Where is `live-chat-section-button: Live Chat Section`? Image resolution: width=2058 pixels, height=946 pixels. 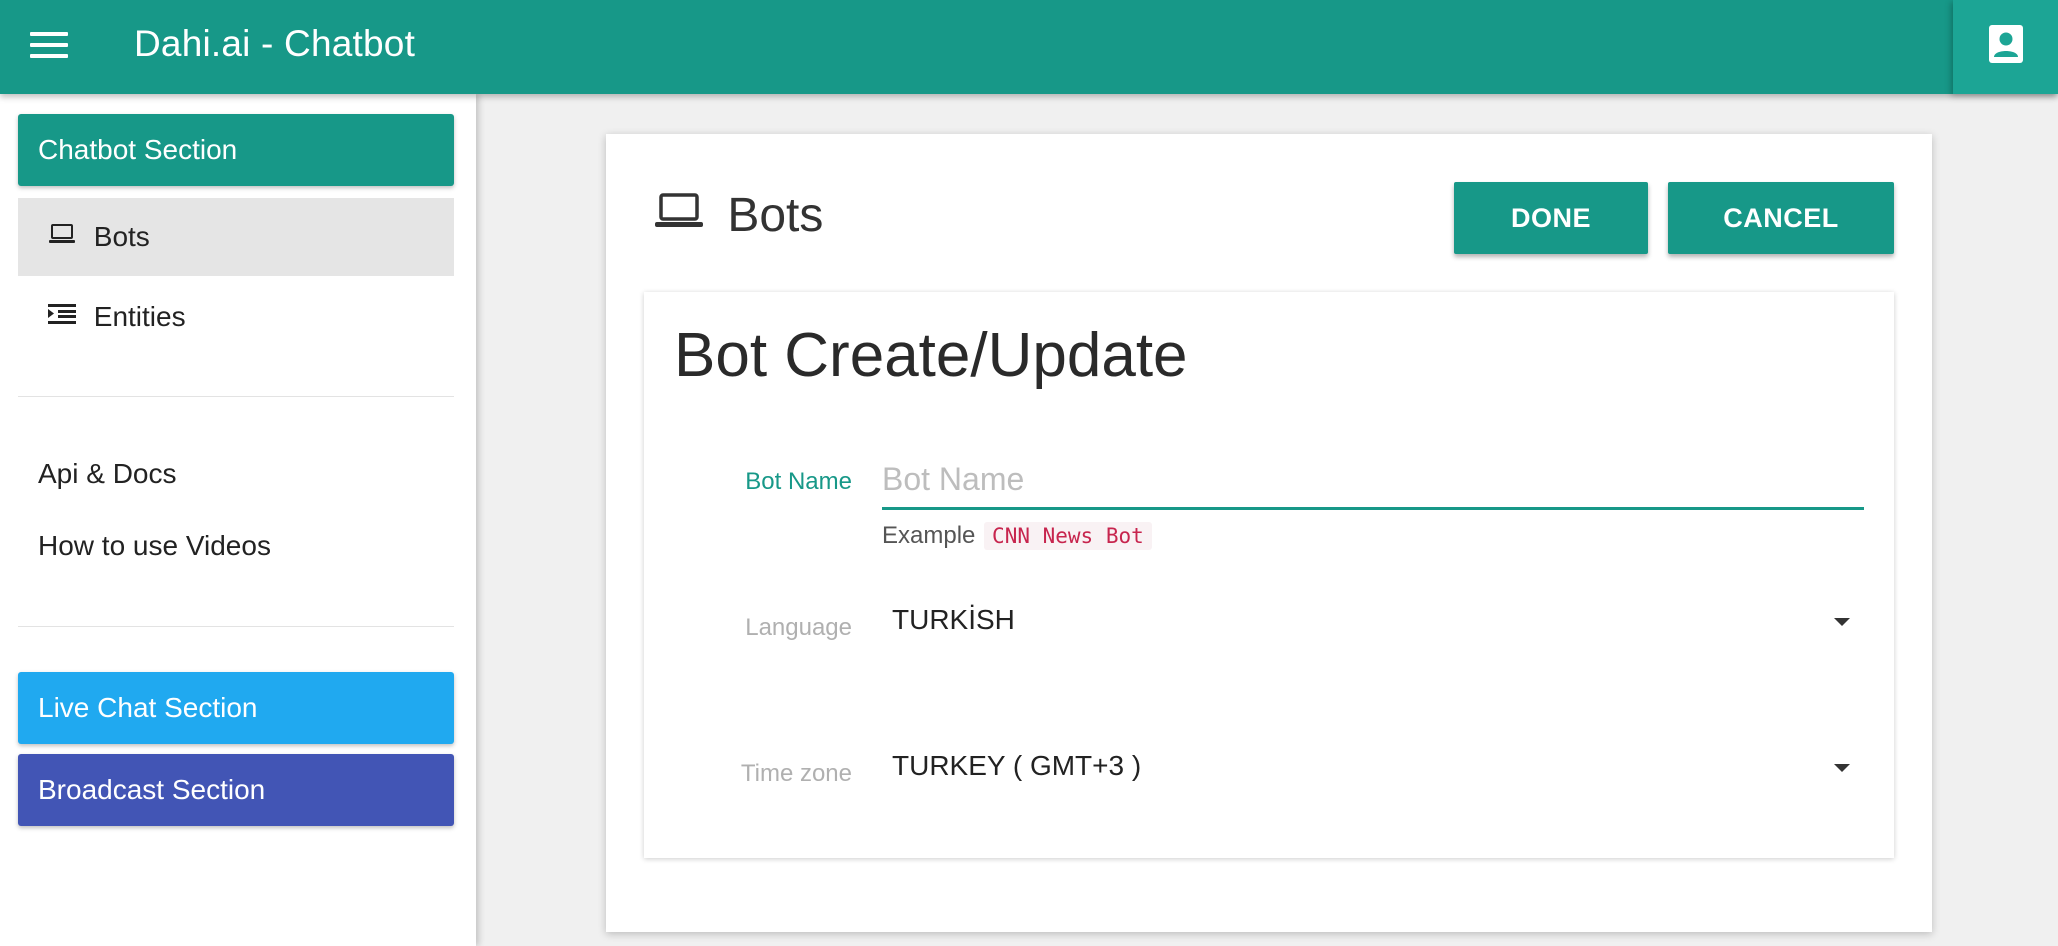 live-chat-section-button: Live Chat Section is located at coordinates (236, 708).